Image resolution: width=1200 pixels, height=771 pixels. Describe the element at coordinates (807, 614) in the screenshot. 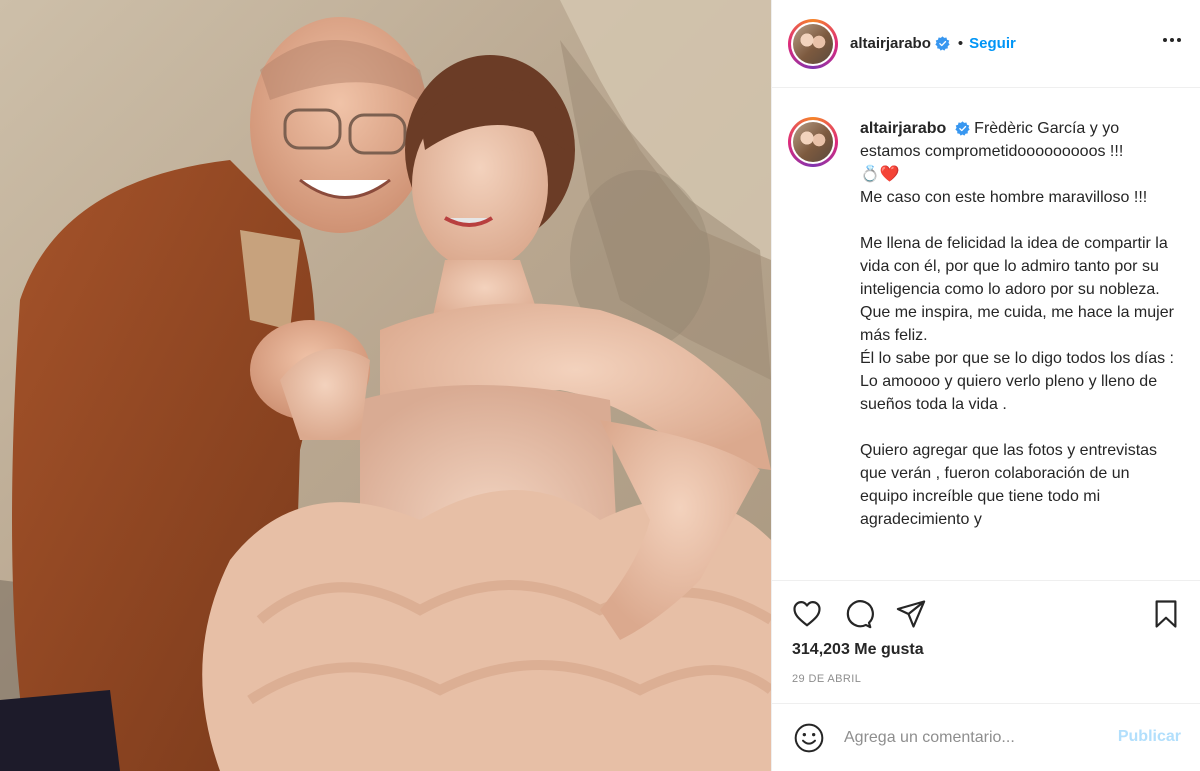

I see `like-heart-icon` at that location.